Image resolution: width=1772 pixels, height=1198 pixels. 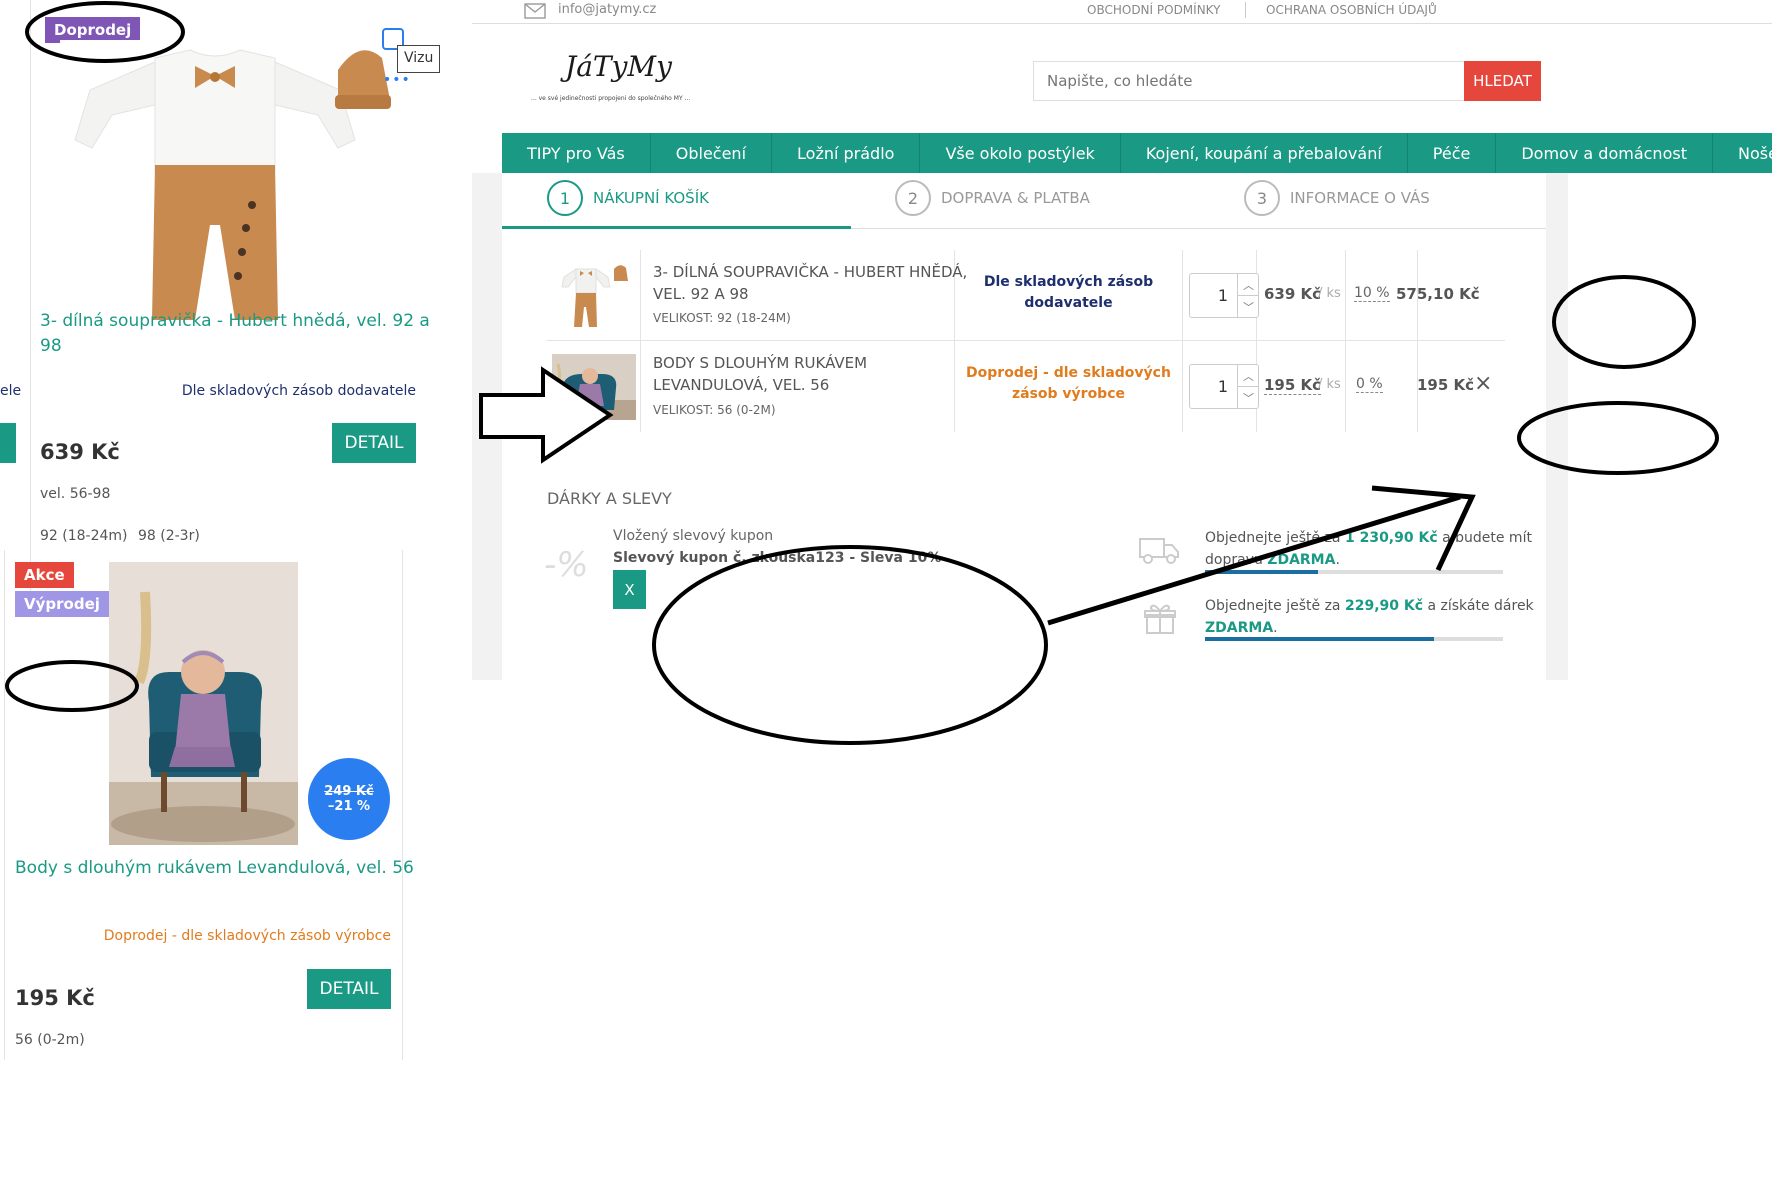 I want to click on size-range: vel. 56-98, so click(x=75, y=494).